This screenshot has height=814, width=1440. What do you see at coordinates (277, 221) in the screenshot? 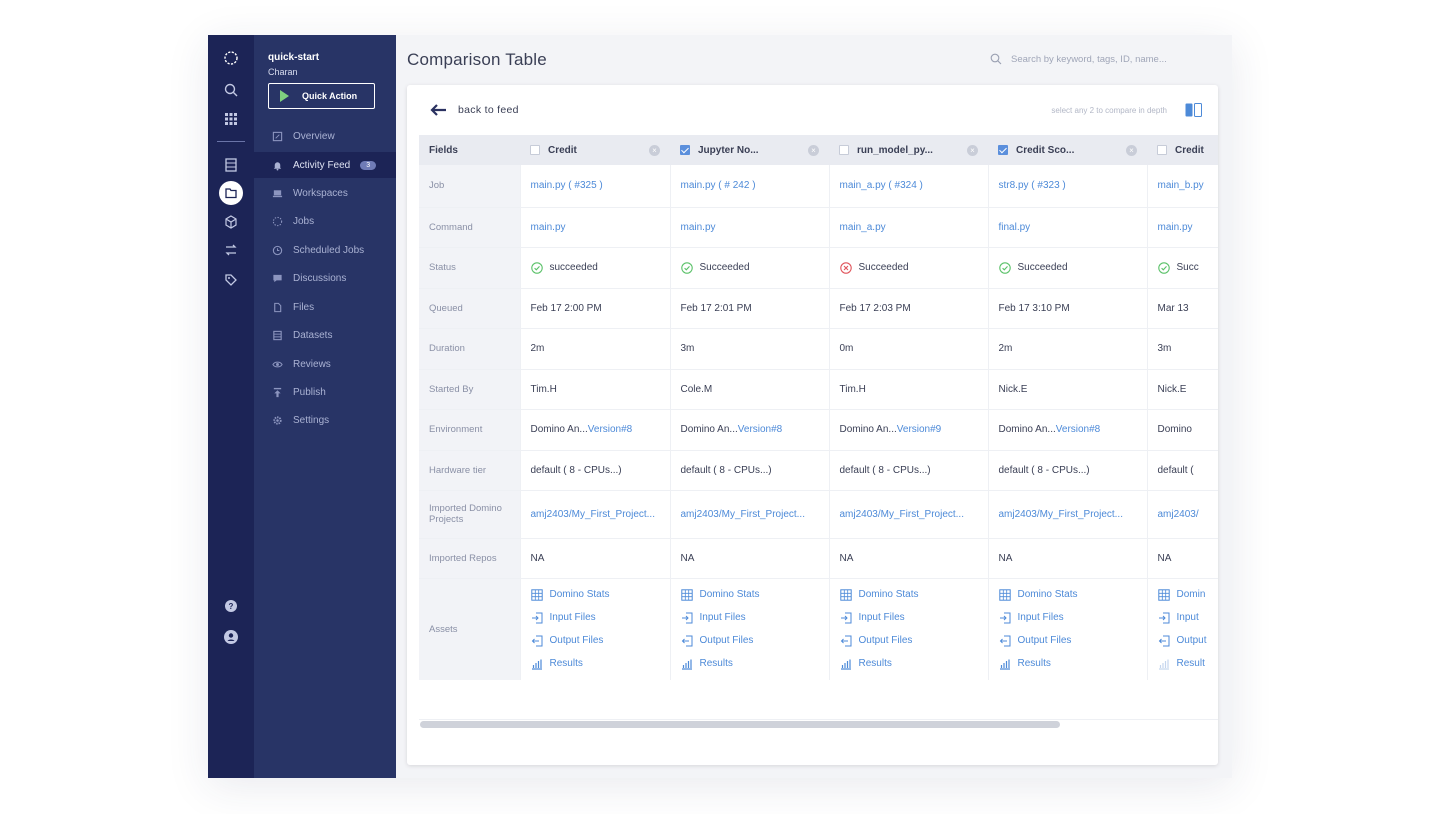
I see `jobs-icon` at bounding box center [277, 221].